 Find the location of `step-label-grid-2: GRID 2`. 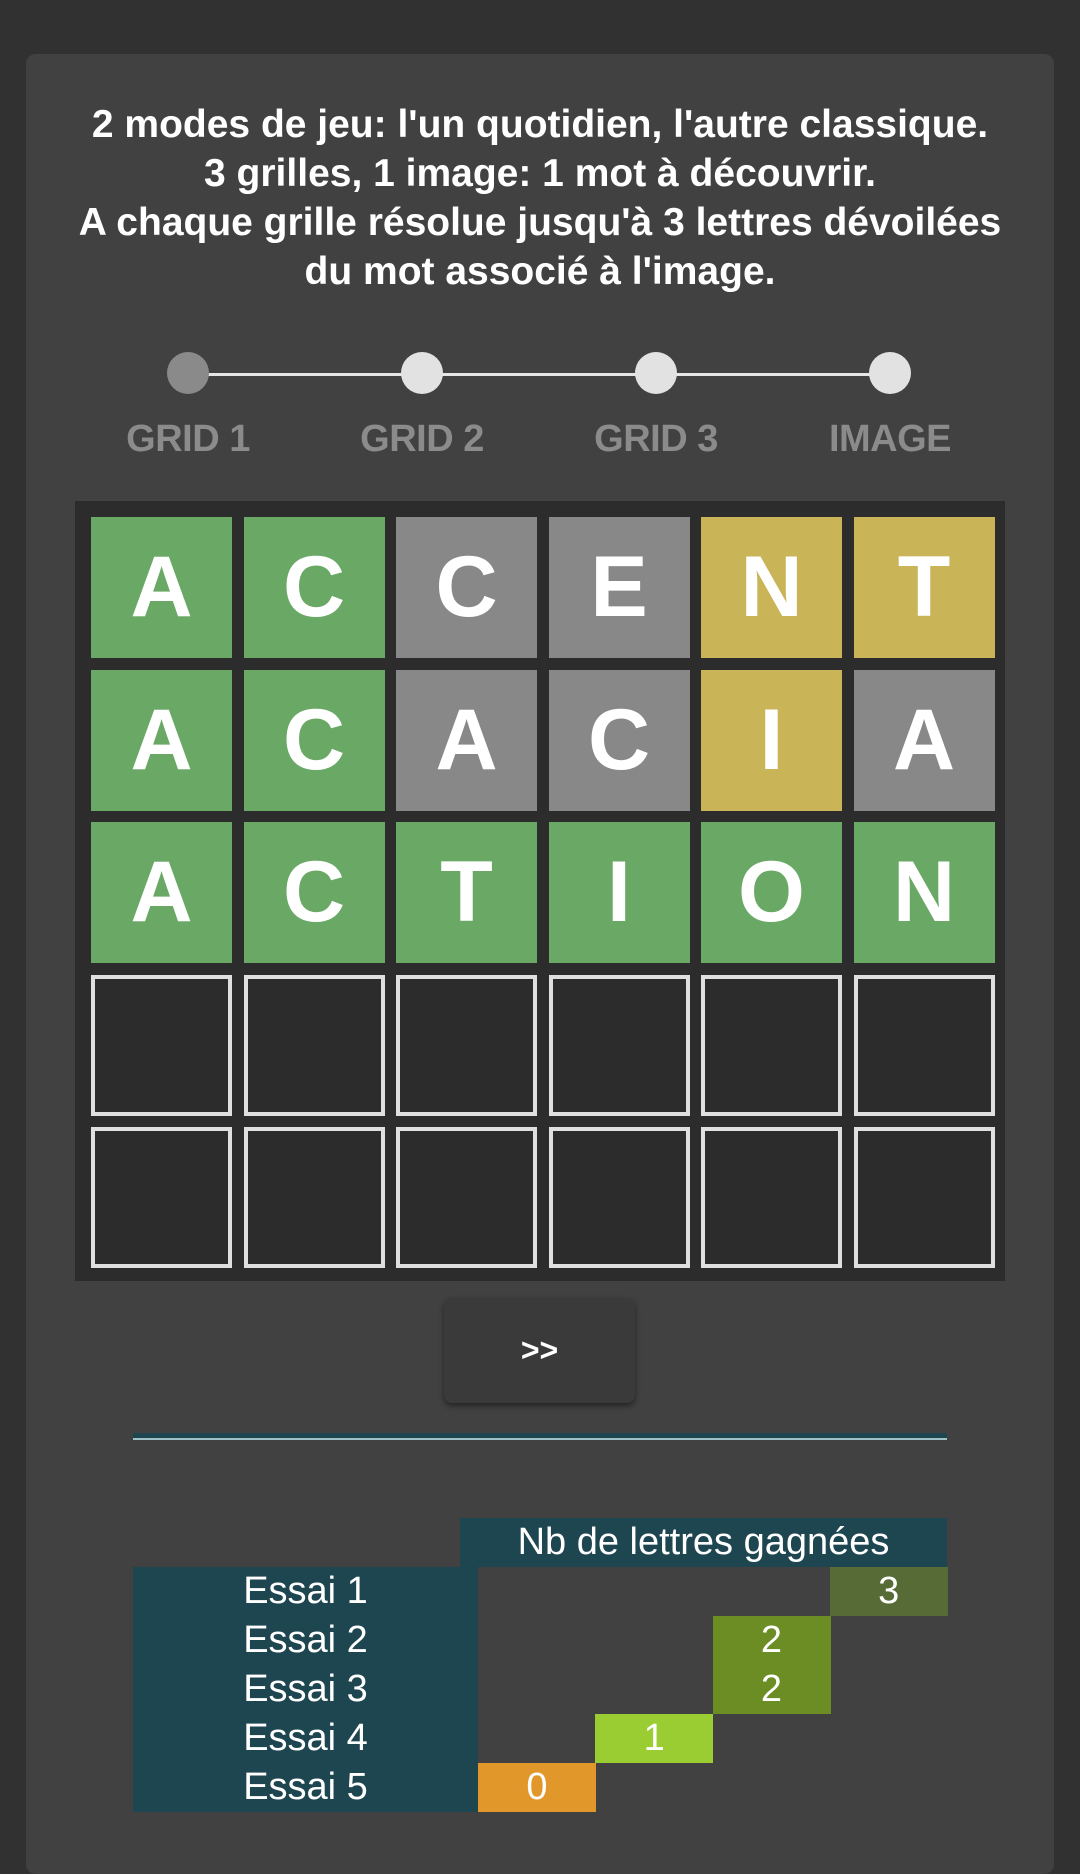

step-label-grid-2: GRID 2 is located at coordinates (422, 439).